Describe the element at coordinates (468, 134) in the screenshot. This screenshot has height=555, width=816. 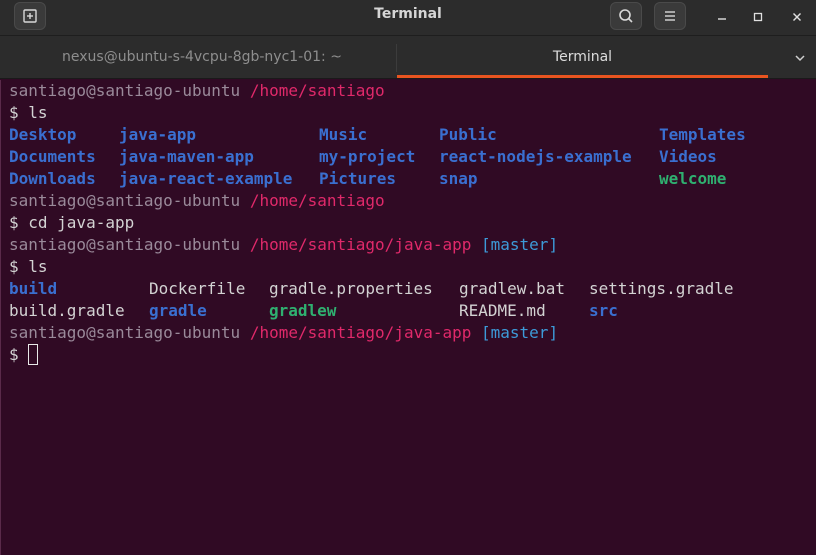
I see `directory-entry: Public` at that location.